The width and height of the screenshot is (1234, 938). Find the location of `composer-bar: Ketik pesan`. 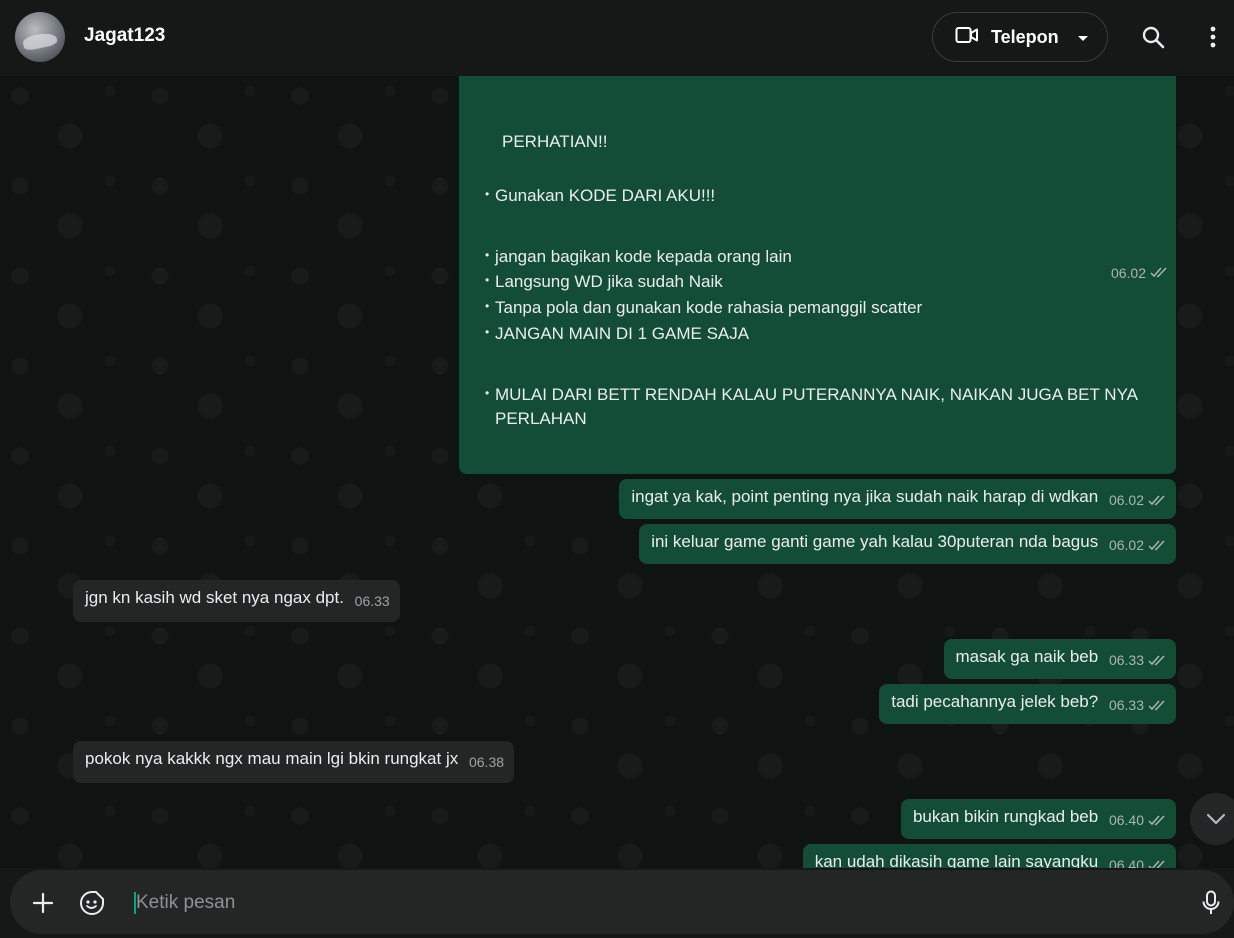

composer-bar: Ketik pesan is located at coordinates (617, 903).